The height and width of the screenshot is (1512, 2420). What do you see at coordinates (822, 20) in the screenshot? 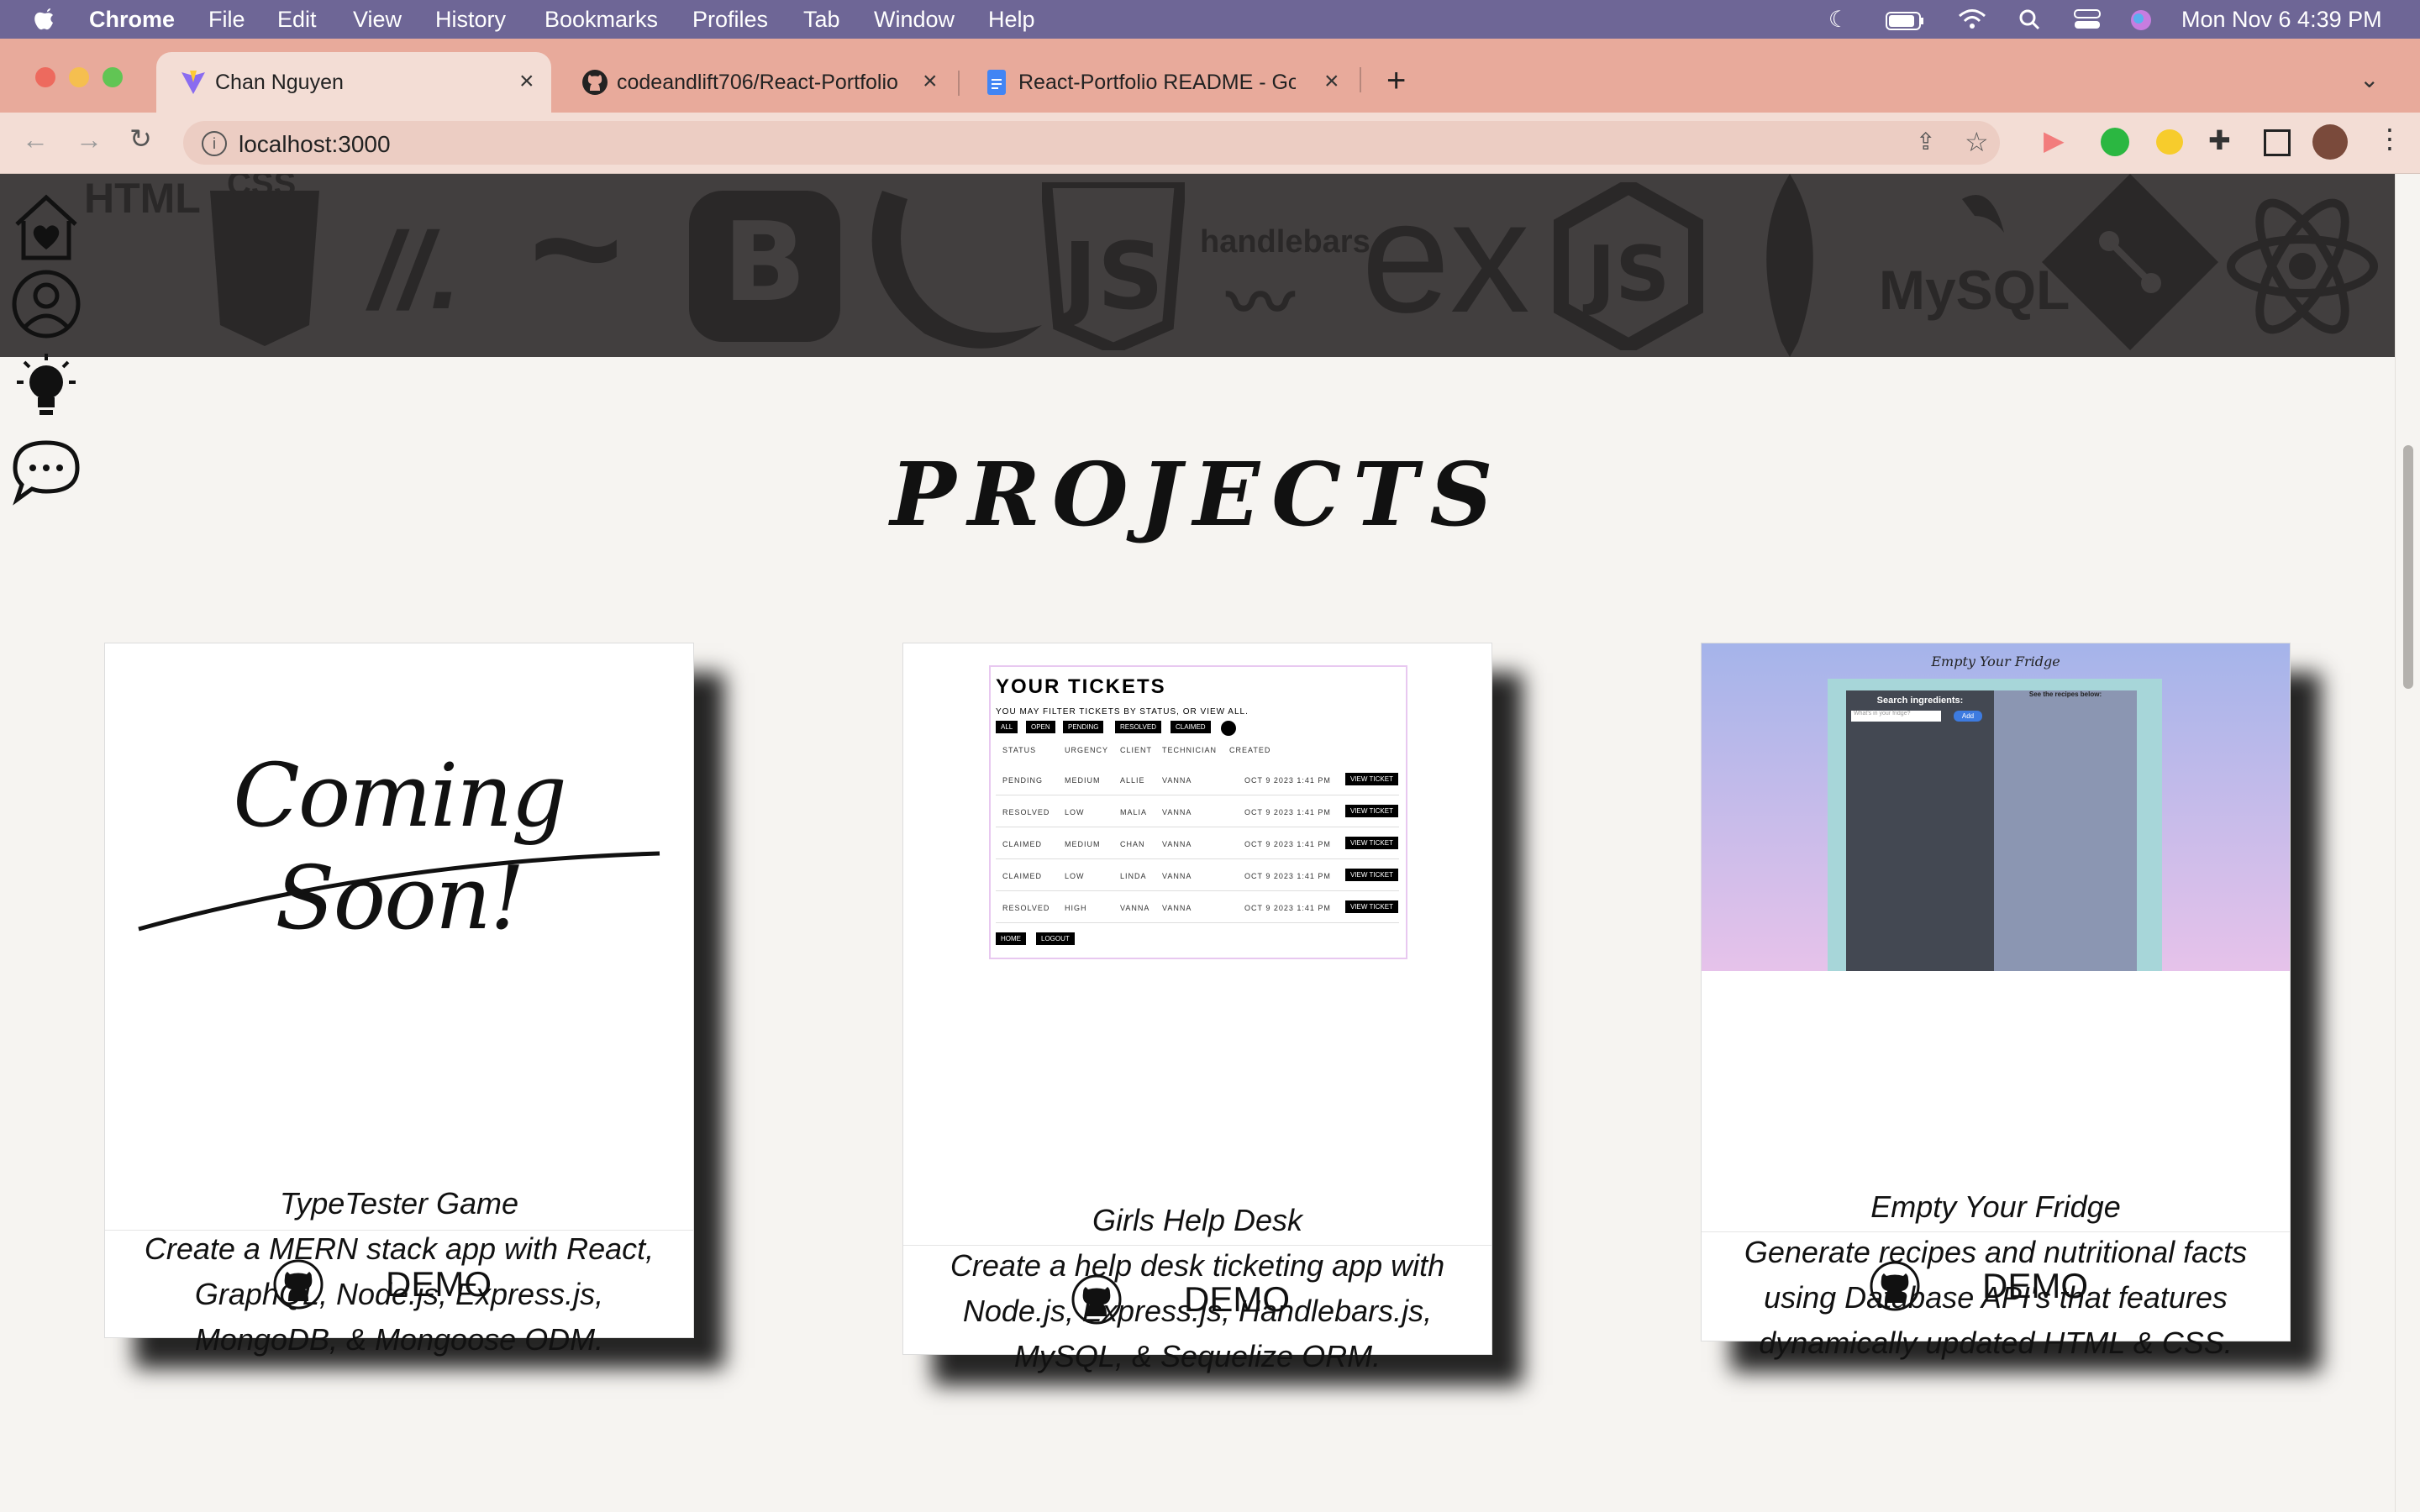
I see `menu-tab: Tab` at bounding box center [822, 20].